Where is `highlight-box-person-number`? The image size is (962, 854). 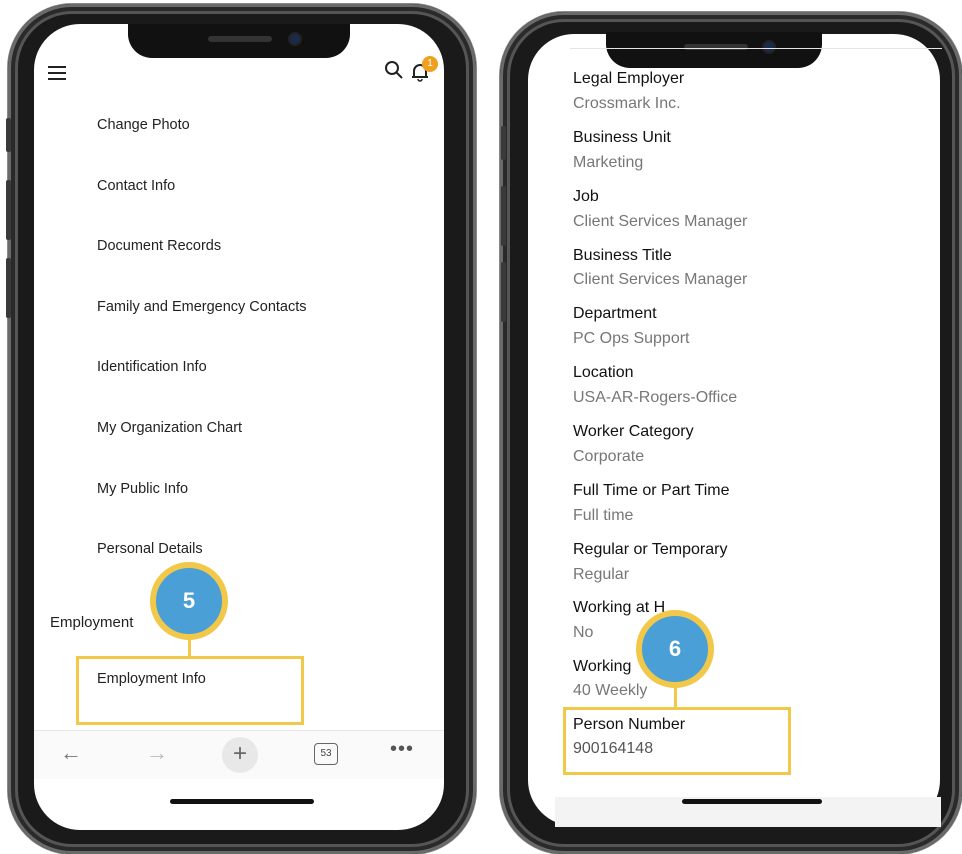 highlight-box-person-number is located at coordinates (677, 741).